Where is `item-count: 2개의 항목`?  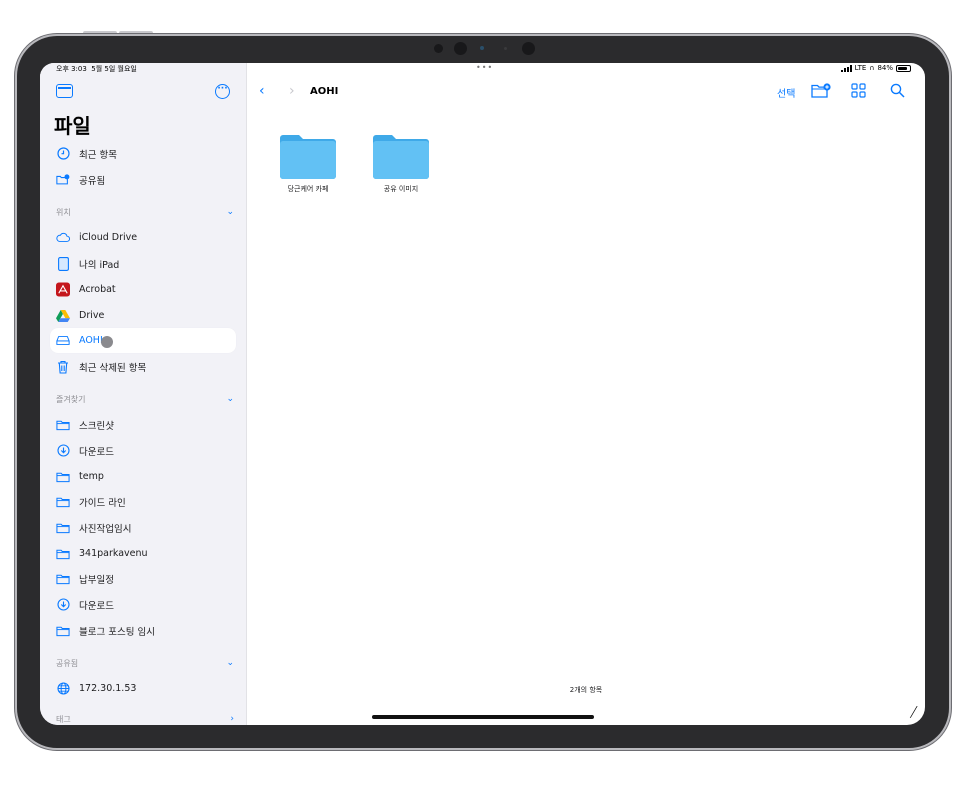 item-count: 2개의 항목 is located at coordinates (586, 690).